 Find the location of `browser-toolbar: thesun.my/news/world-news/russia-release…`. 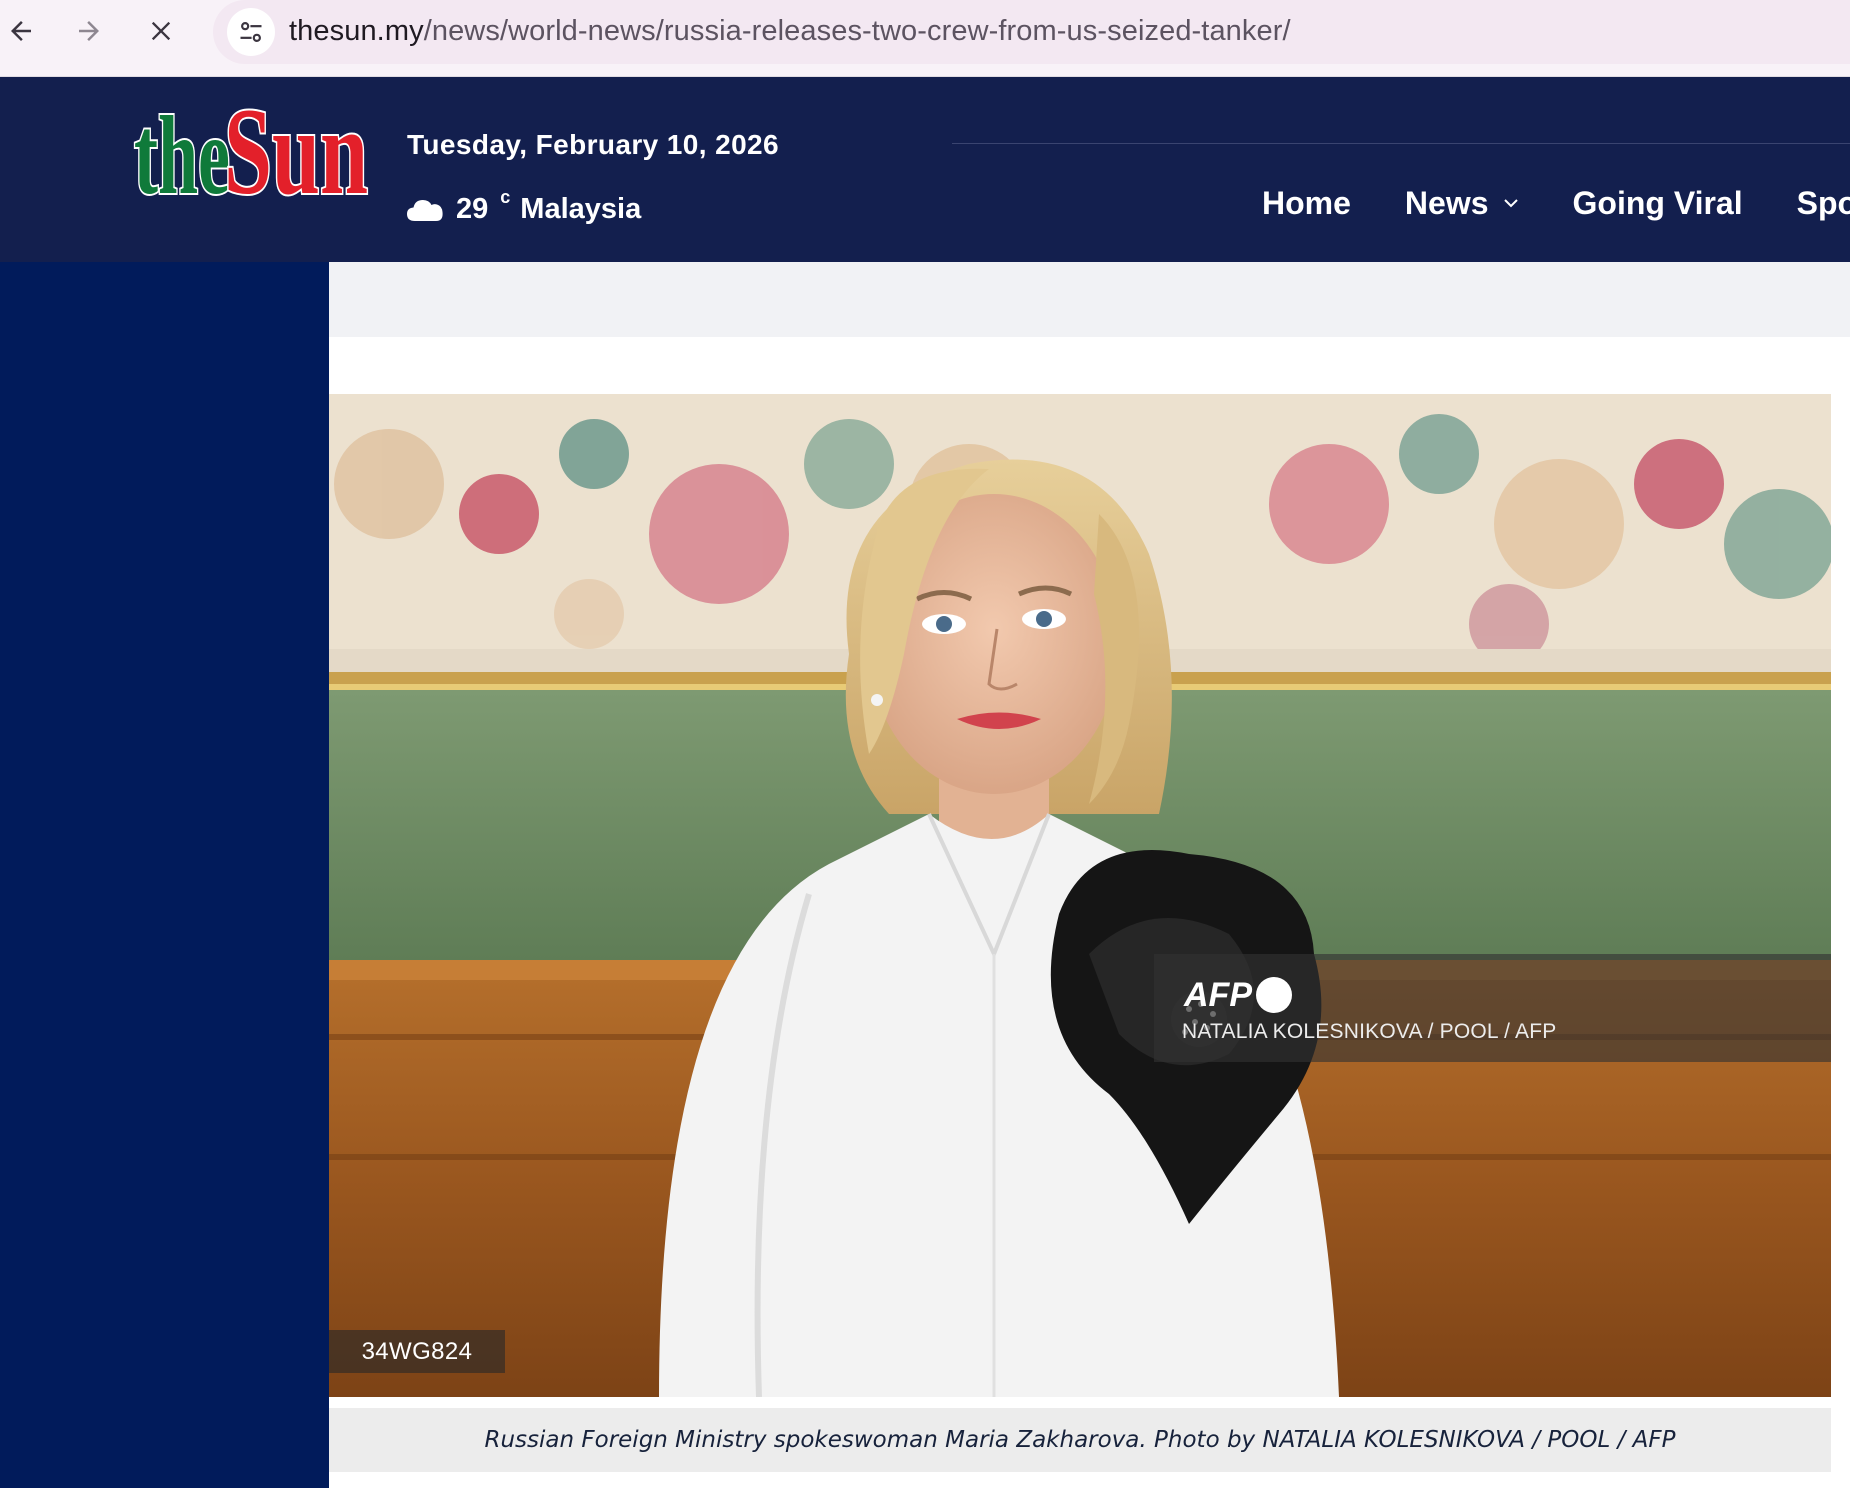

browser-toolbar: thesun.my/news/world-news/russia-release… is located at coordinates (925, 38).